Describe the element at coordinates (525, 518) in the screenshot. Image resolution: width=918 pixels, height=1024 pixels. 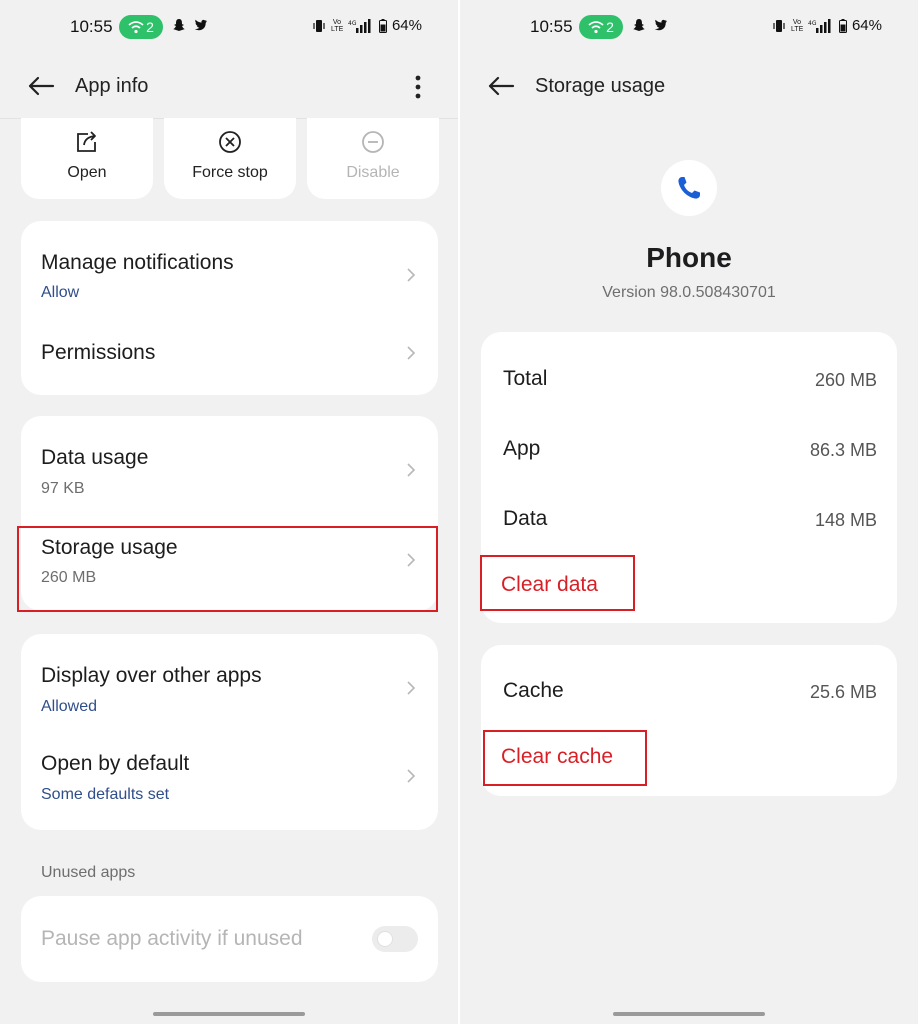
I see `data-size-label: Data` at that location.